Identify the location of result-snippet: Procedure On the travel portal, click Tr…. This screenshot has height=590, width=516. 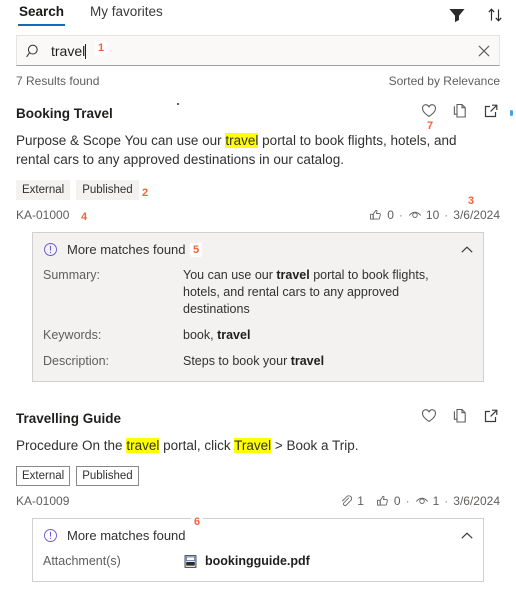
(255, 445).